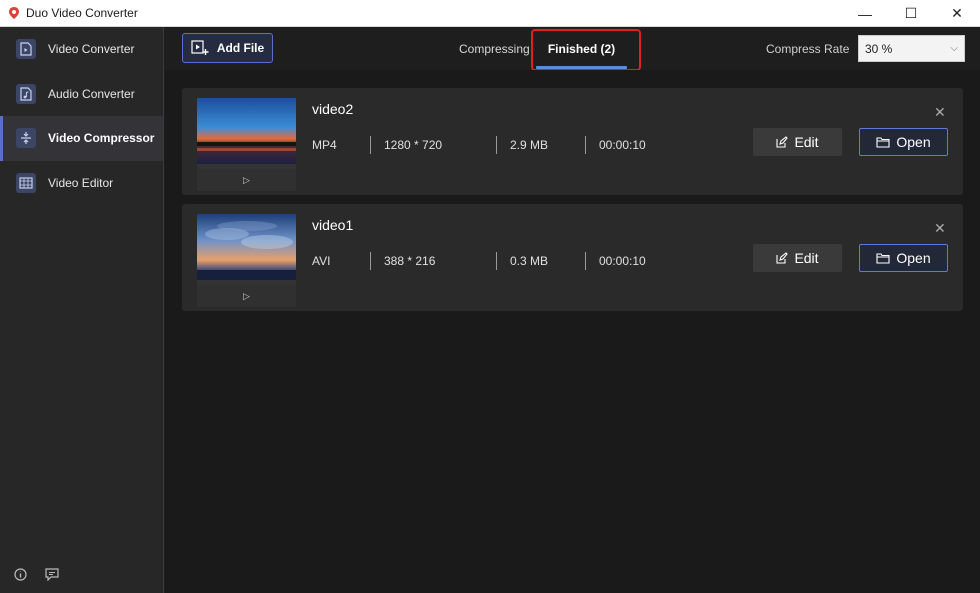 The image size is (980, 593). Describe the element at coordinates (333, 109) in the screenshot. I see `video-name: video2` at that location.